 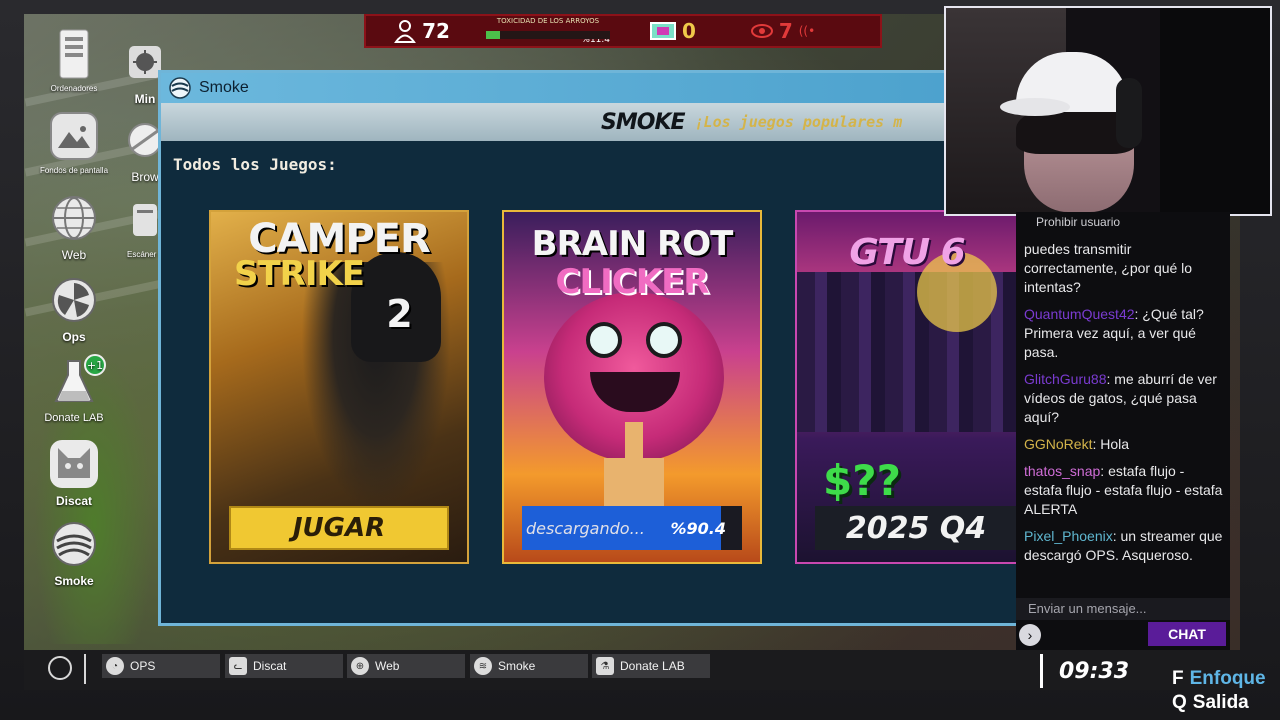 What do you see at coordinates (406, 666) in the screenshot?
I see `taskbar-item-web: ⊕ Web` at bounding box center [406, 666].